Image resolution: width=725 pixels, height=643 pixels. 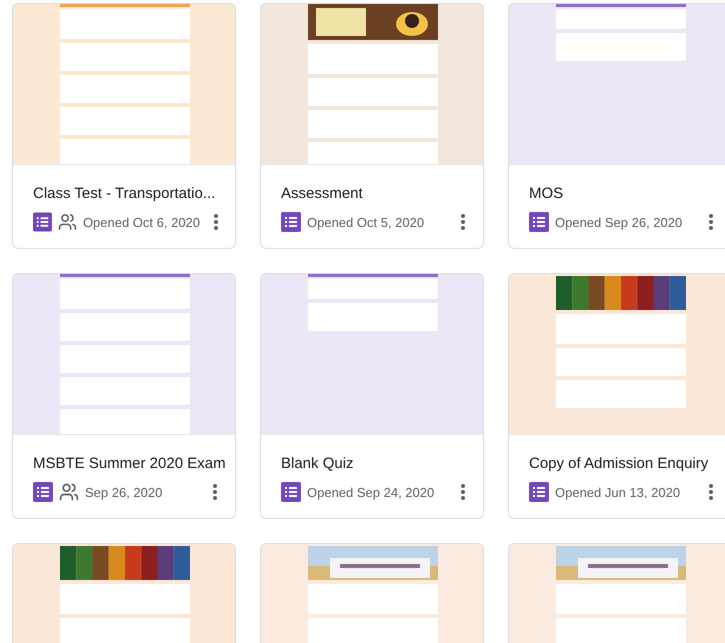 What do you see at coordinates (141, 222) in the screenshot?
I see `opened-date: Opened Oct 6, 2020` at bounding box center [141, 222].